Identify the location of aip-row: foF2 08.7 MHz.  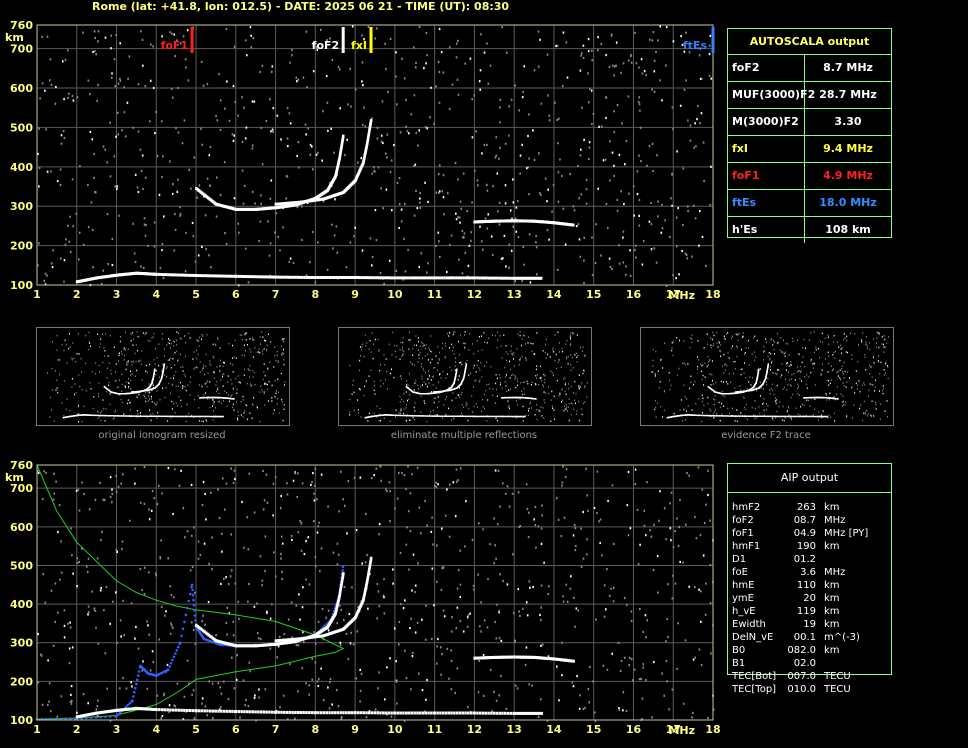
(809, 520).